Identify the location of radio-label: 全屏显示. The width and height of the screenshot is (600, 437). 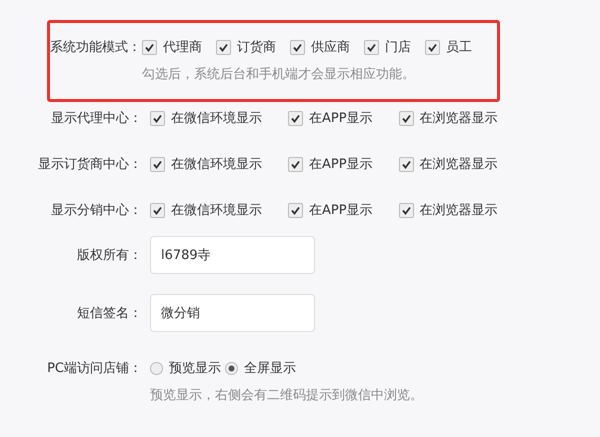
(270, 368).